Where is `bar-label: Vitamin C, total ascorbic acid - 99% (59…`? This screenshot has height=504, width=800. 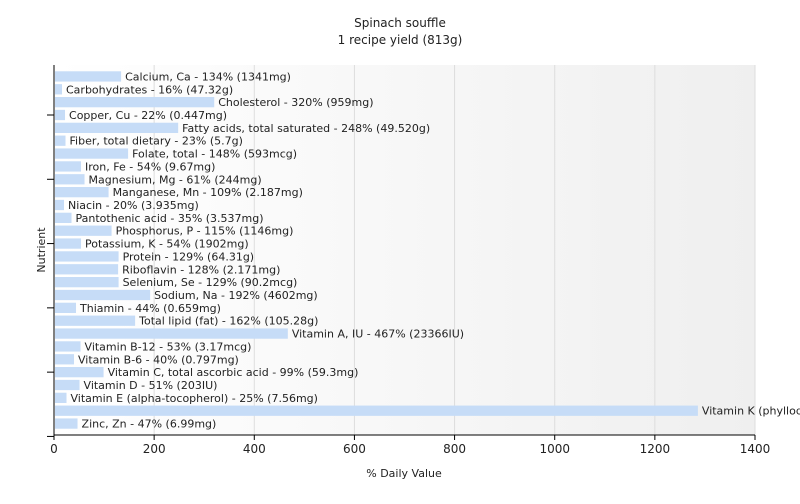
bar-label: Vitamin C, total ascorbic acid - 99% (59… is located at coordinates (233, 372).